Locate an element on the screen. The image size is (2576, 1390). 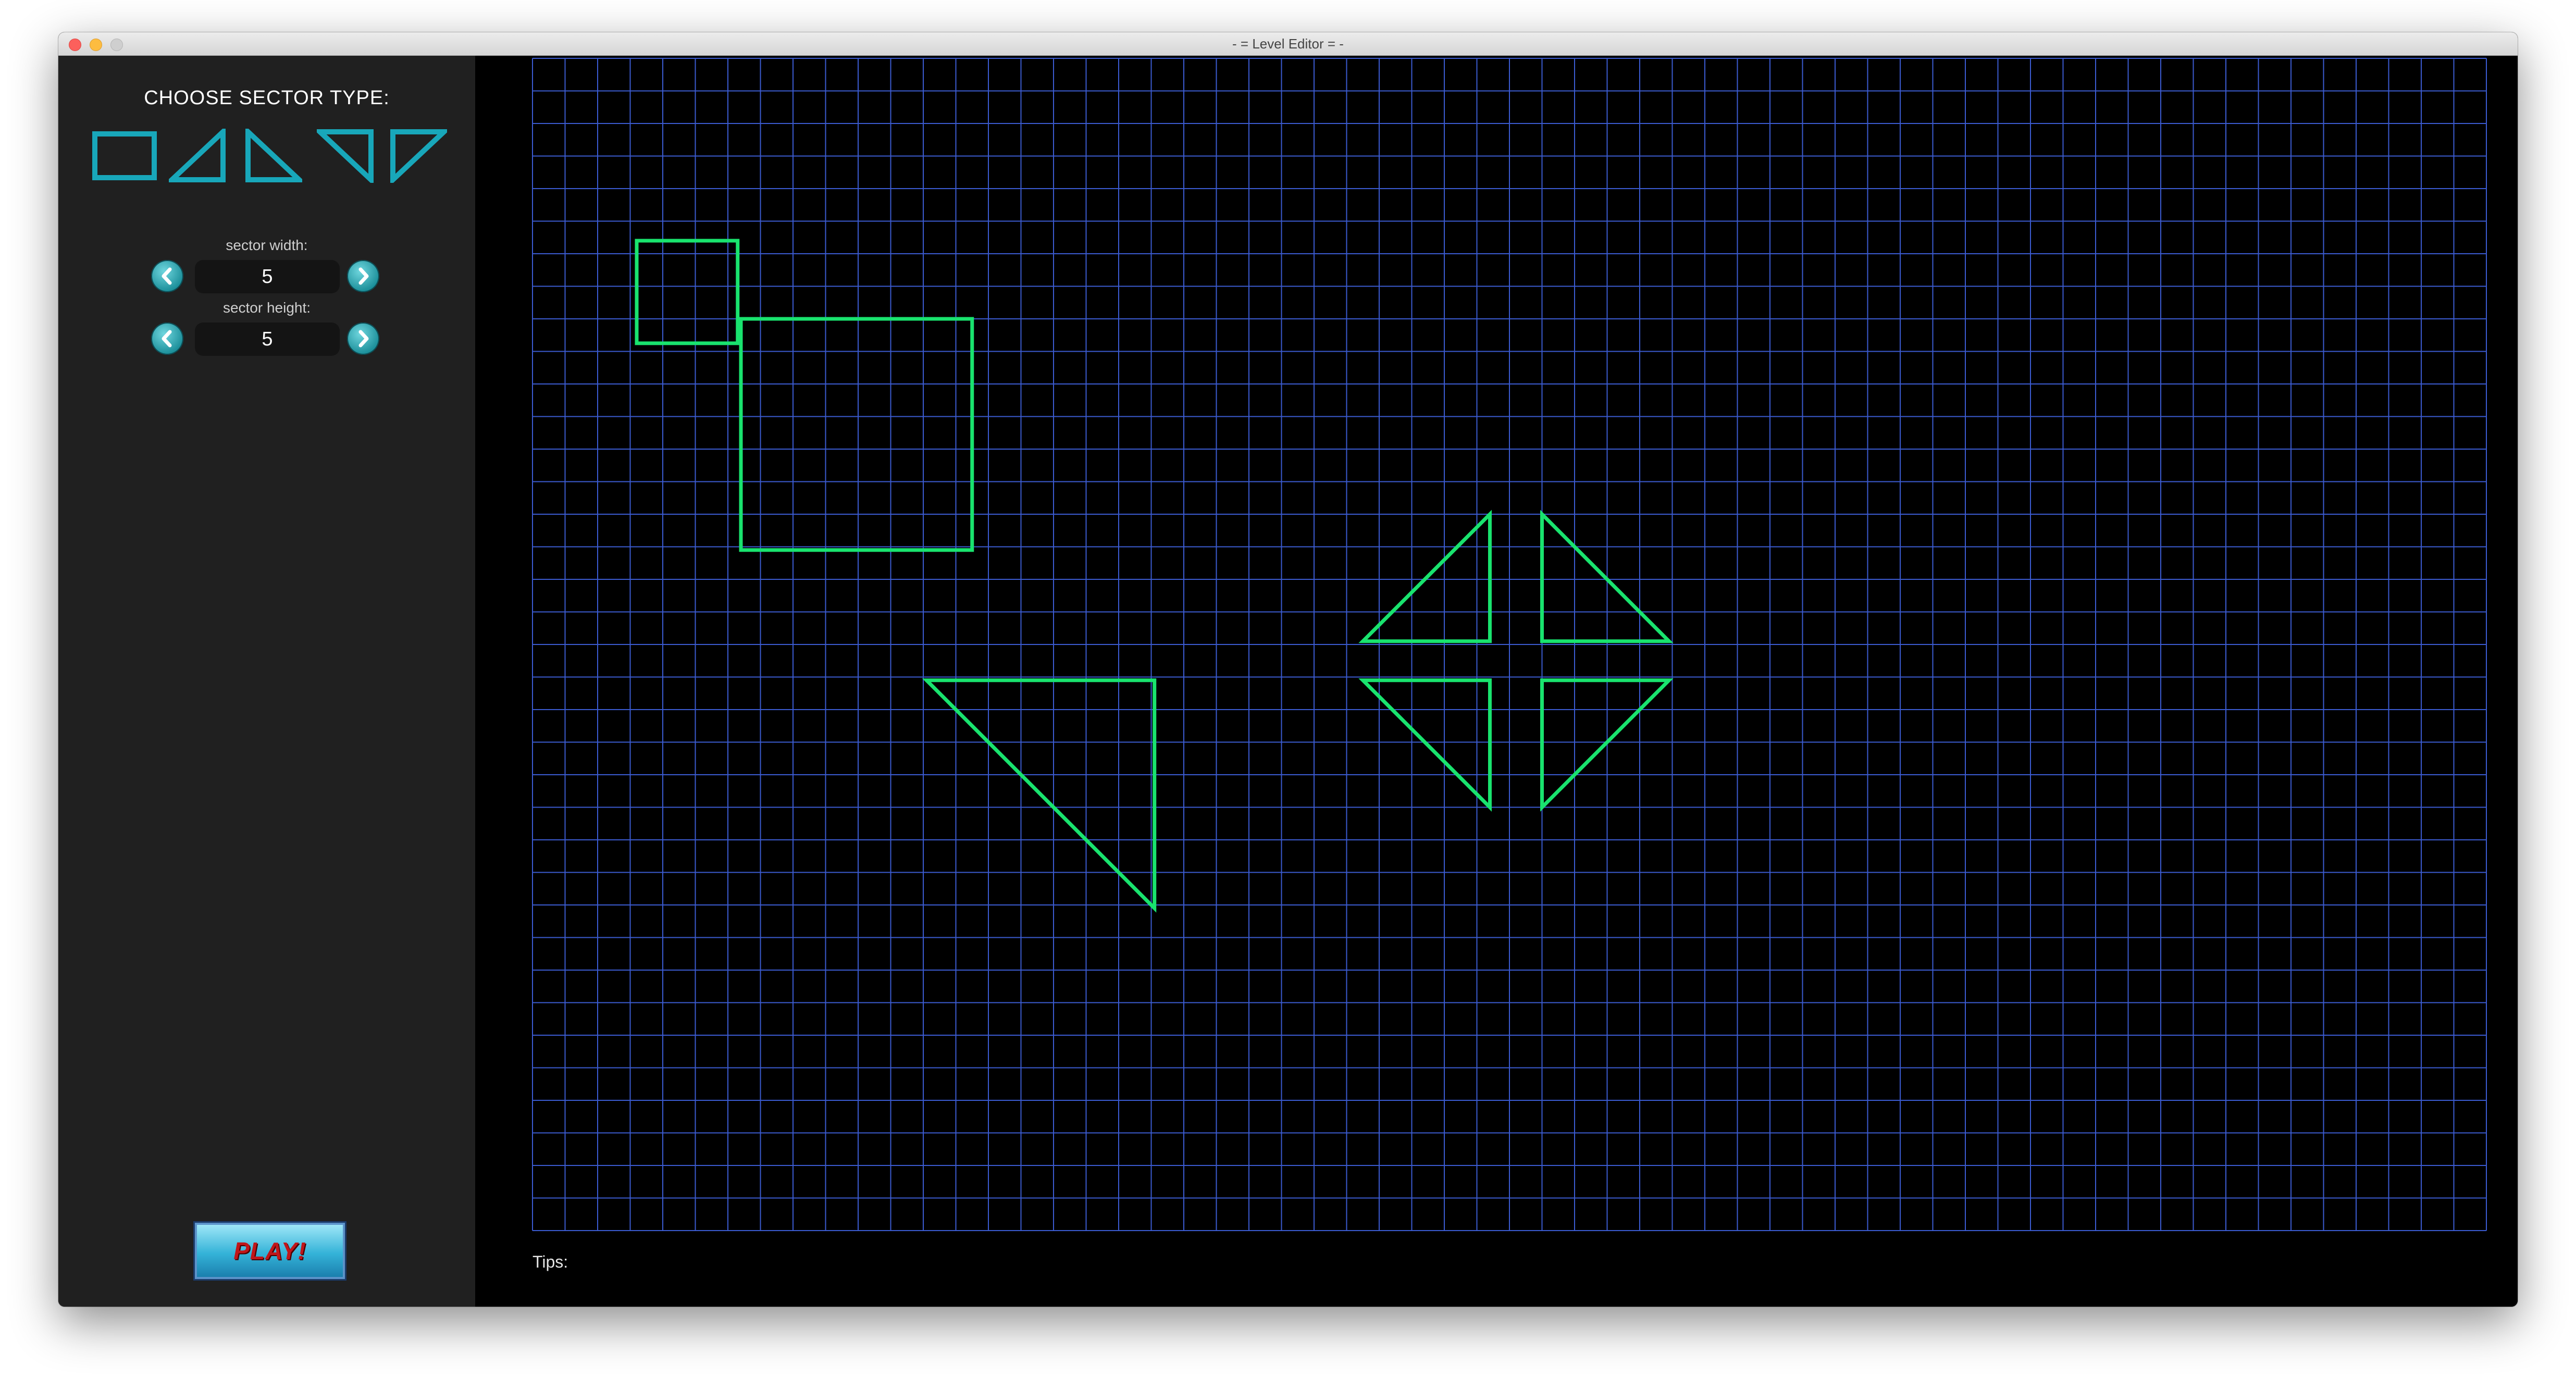
choose-sector-heading: CHOOSE SECTOR TYPE: is located at coordinates (267, 98).